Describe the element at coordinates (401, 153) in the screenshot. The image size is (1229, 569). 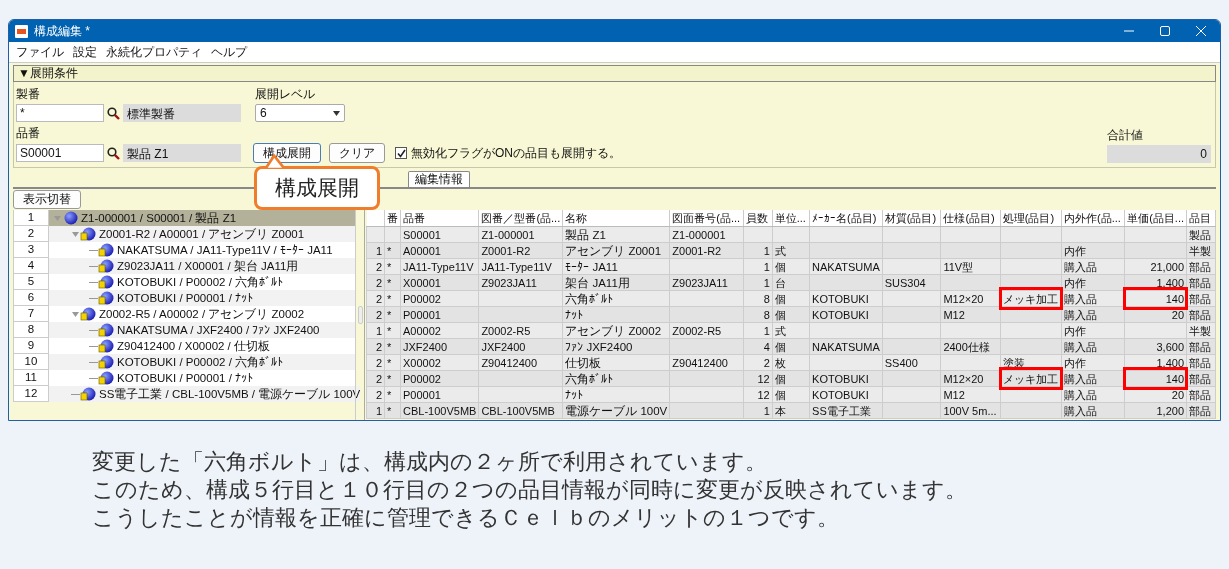
I see `checkbox` at that location.